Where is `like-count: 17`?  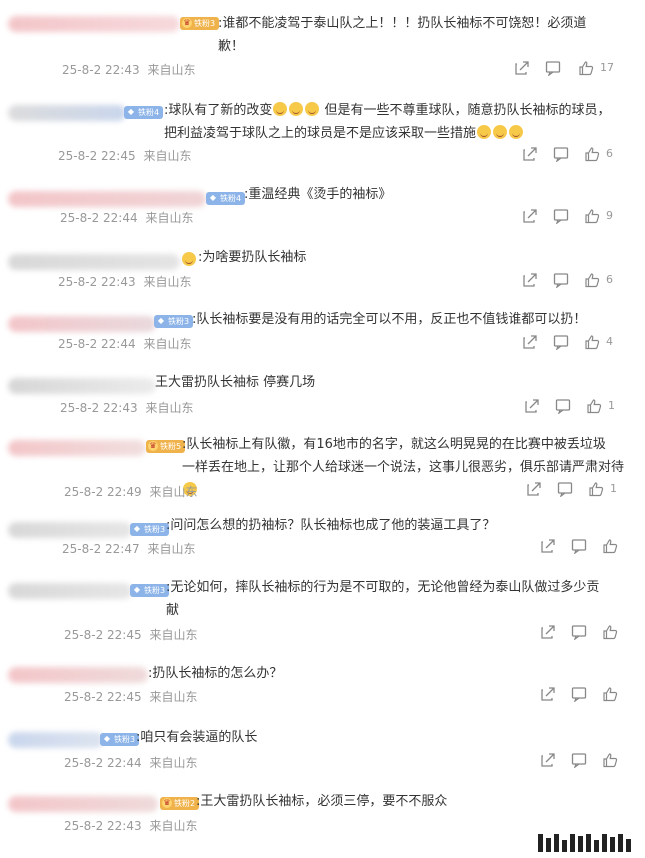
like-count: 17 is located at coordinates (607, 67).